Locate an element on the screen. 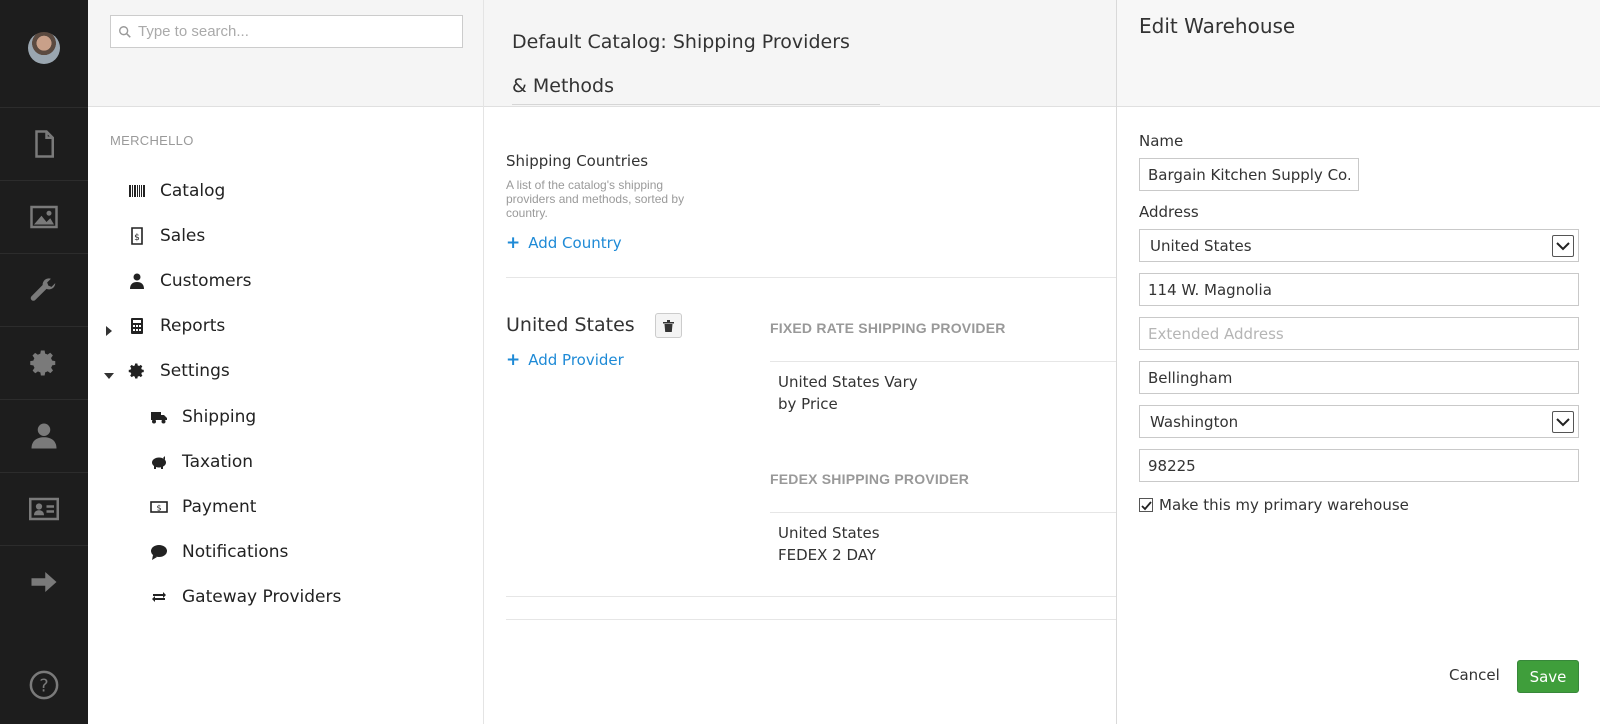 The height and width of the screenshot is (724, 1600). search-input is located at coordinates (298, 31).